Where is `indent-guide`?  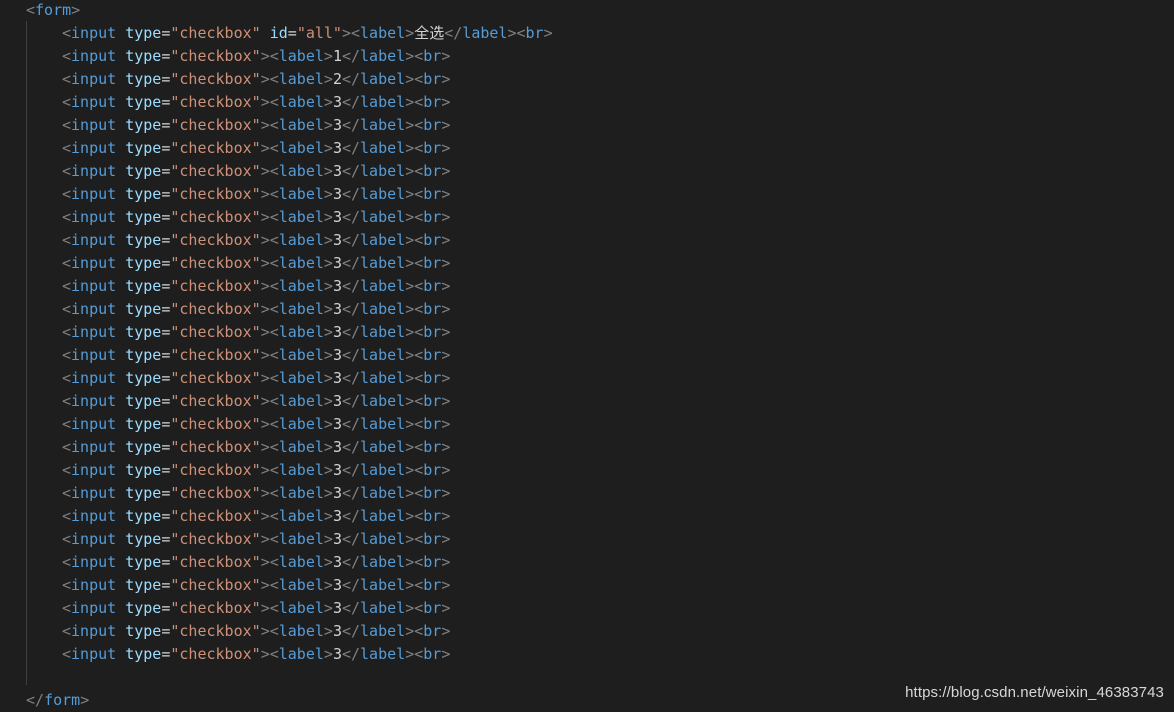 indent-guide is located at coordinates (26, 353).